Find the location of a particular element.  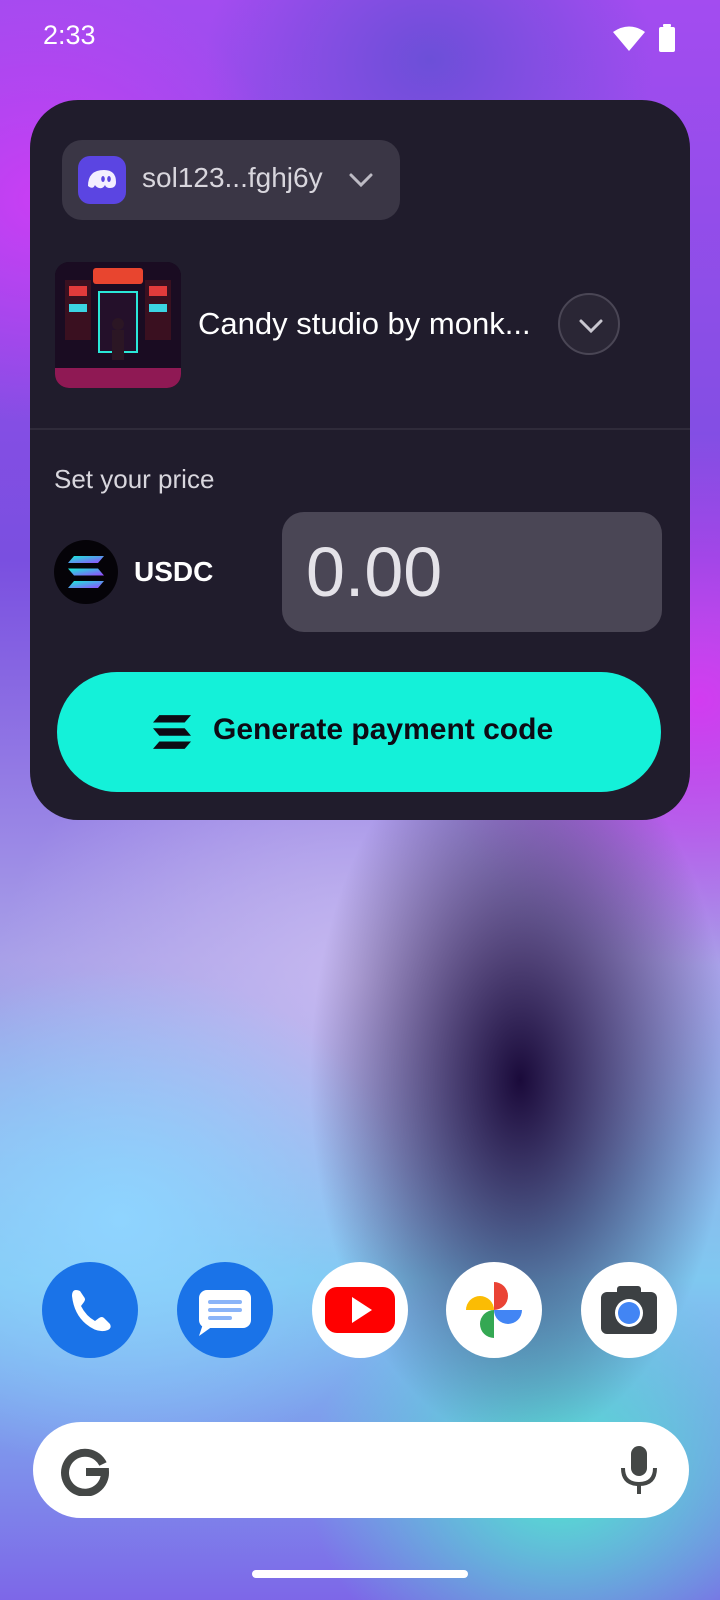

price-label: Set your price is located at coordinates (134, 479).